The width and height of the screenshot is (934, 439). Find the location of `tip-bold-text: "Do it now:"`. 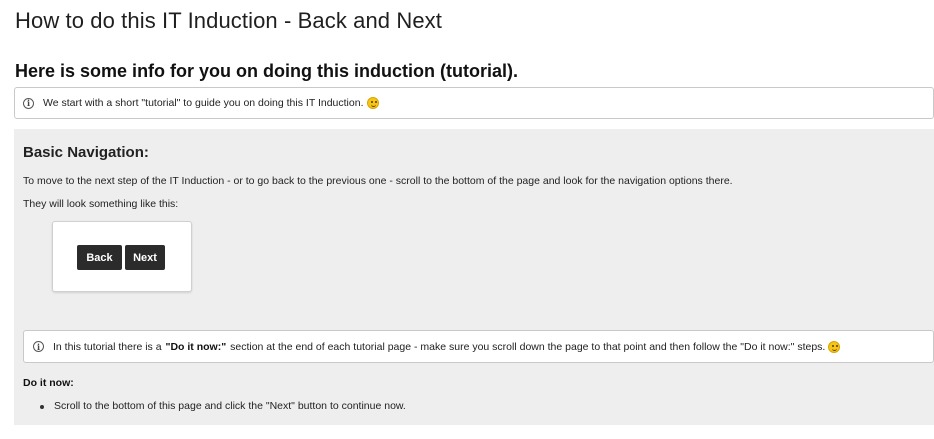

tip-bold-text: "Do it now:" is located at coordinates (196, 346).